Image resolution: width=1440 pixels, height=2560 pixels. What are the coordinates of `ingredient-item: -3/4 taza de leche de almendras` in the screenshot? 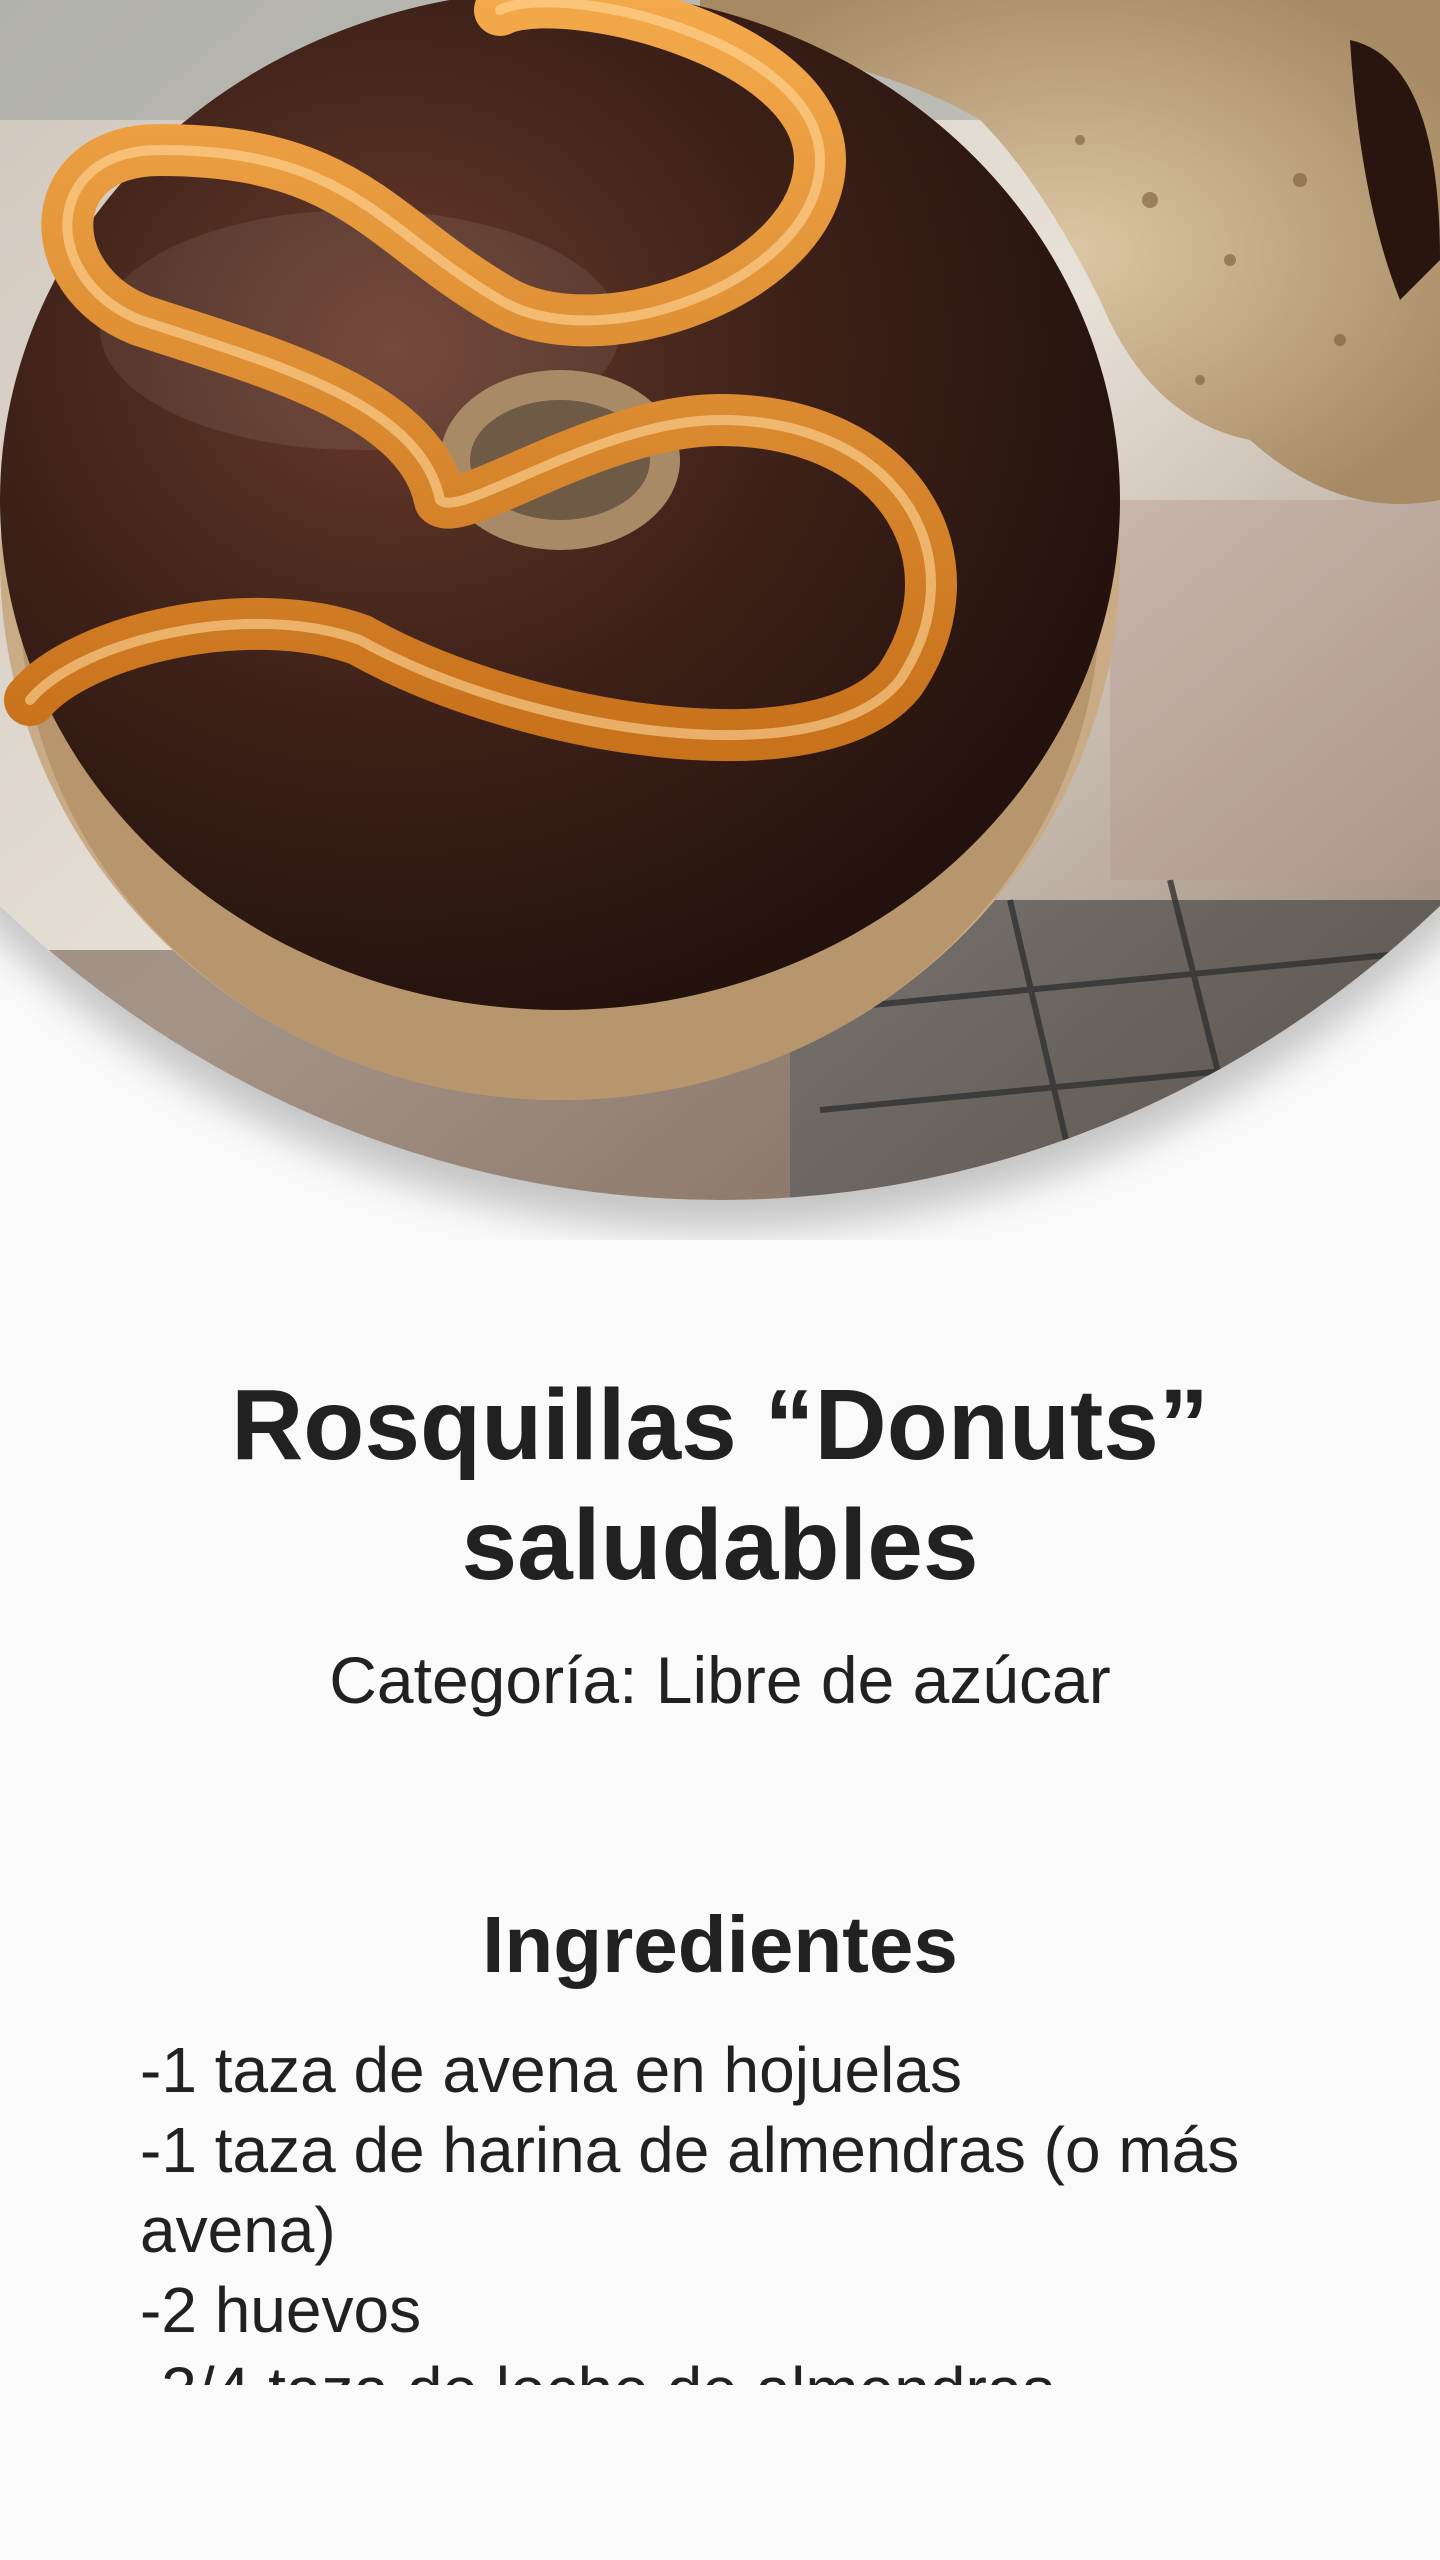 It's located at (710, 2367).